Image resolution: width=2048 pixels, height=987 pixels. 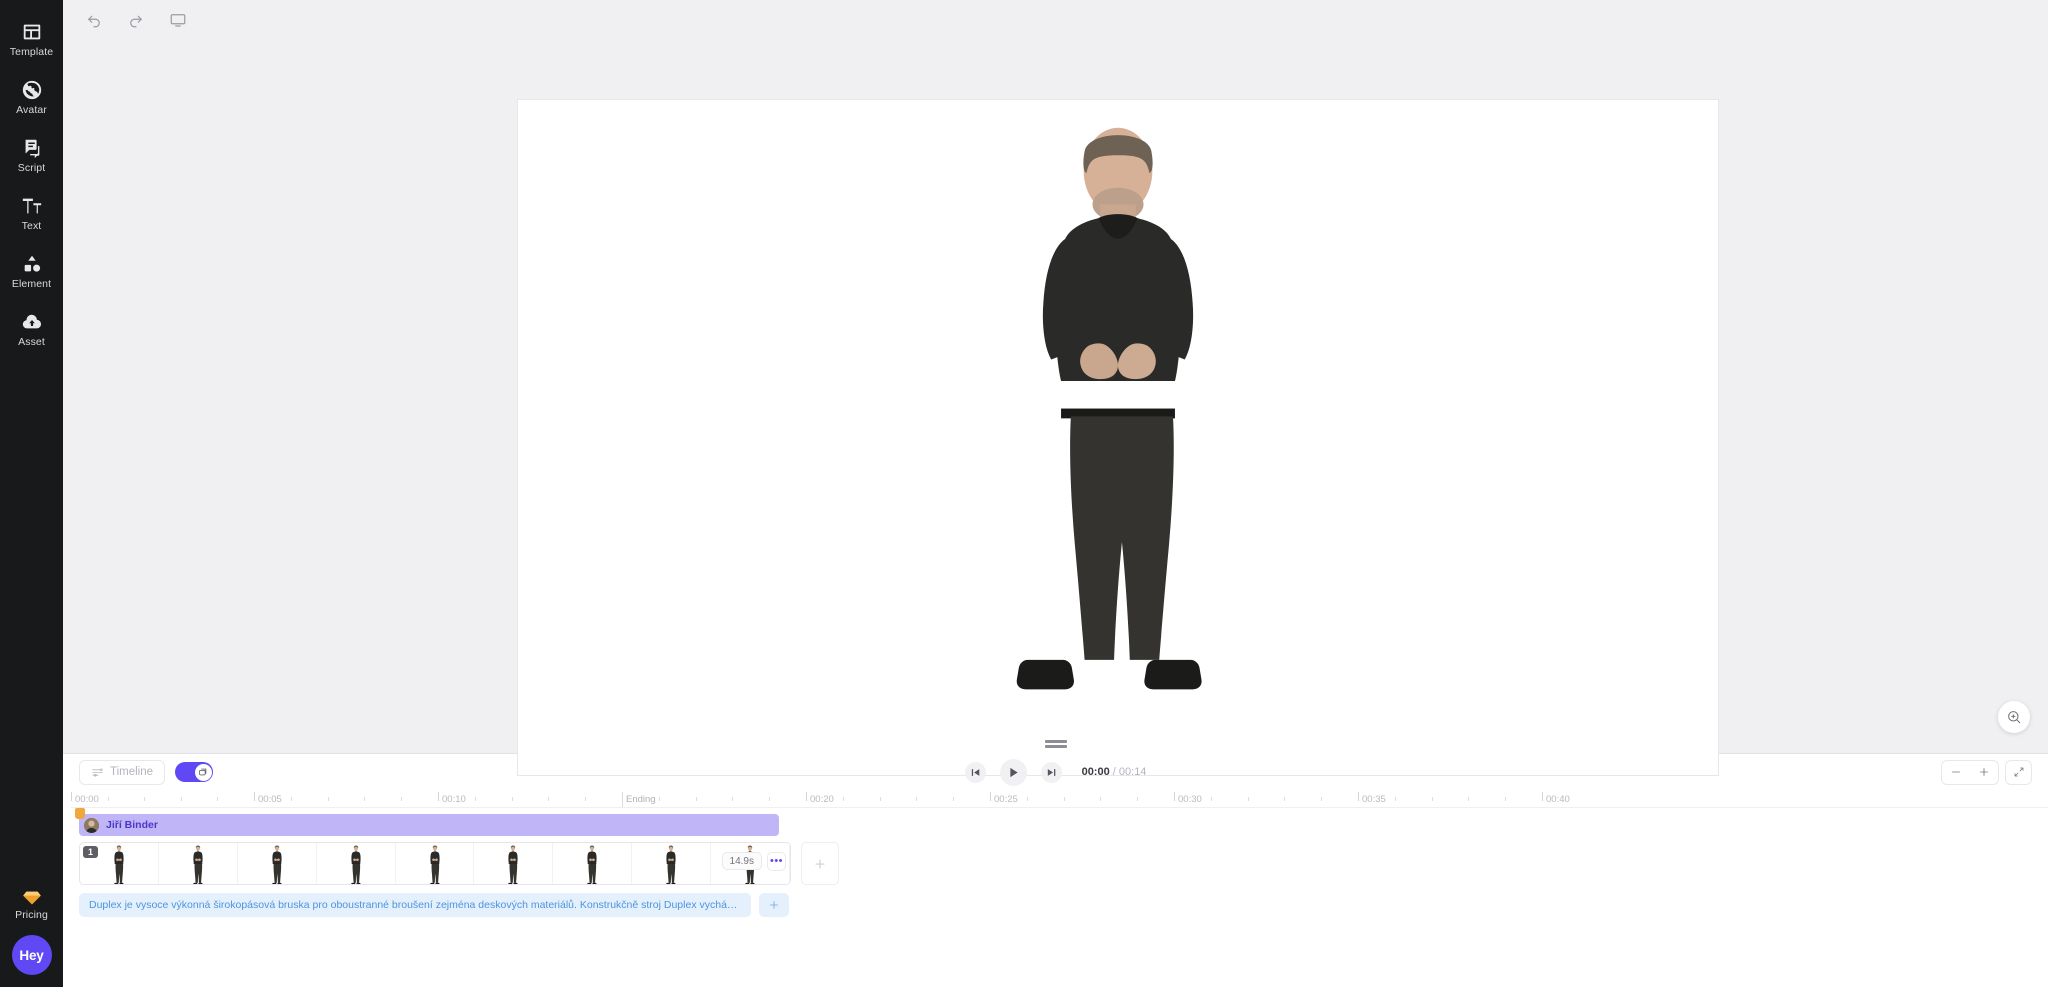 What do you see at coordinates (1372, 799) in the screenshot?
I see `ruler-tick: 00:35` at bounding box center [1372, 799].